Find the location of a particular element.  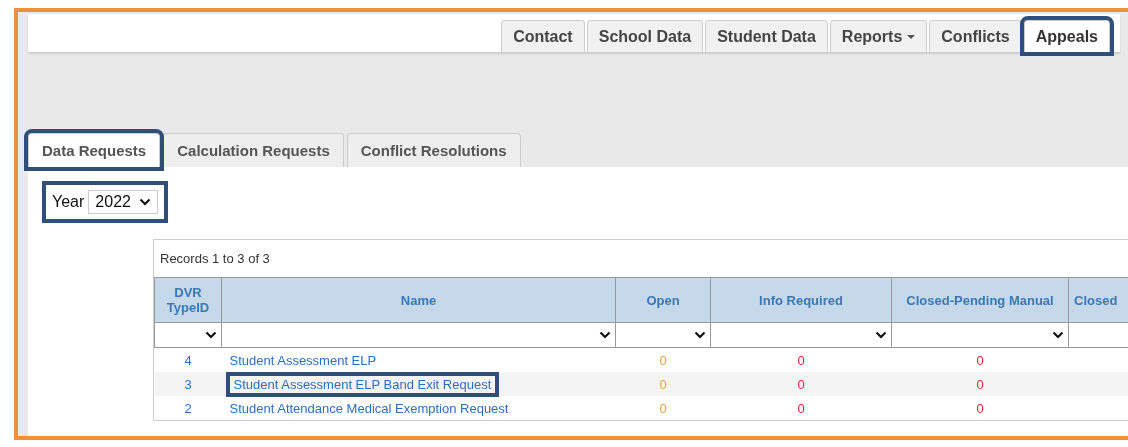

id-link: 3 is located at coordinates (188, 384).